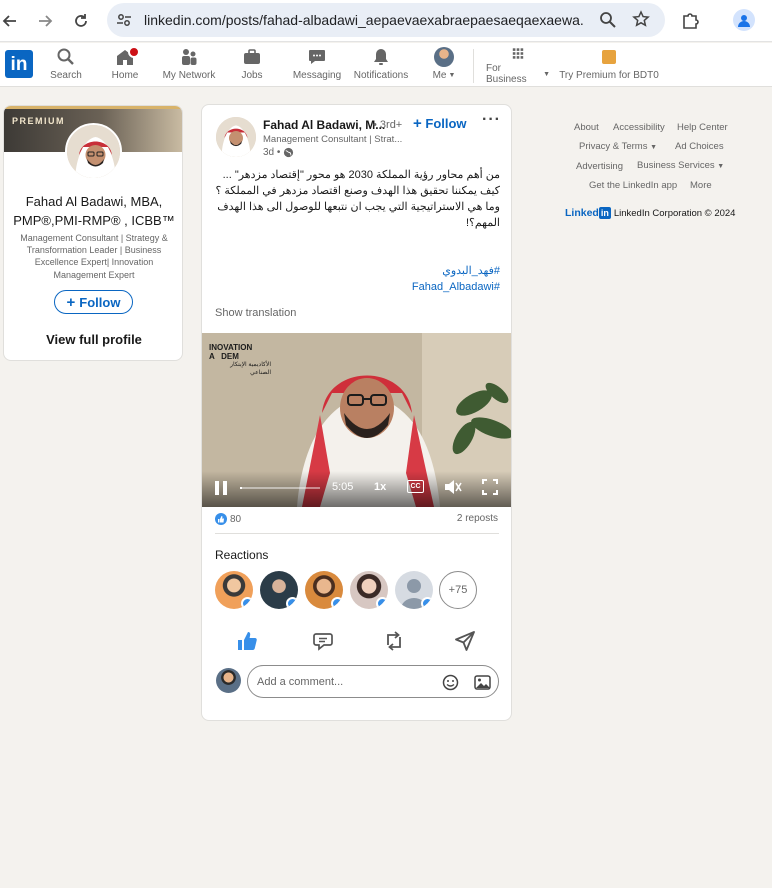 This screenshot has width=772, height=888. I want to click on nav-home: Home, so click(125, 65).